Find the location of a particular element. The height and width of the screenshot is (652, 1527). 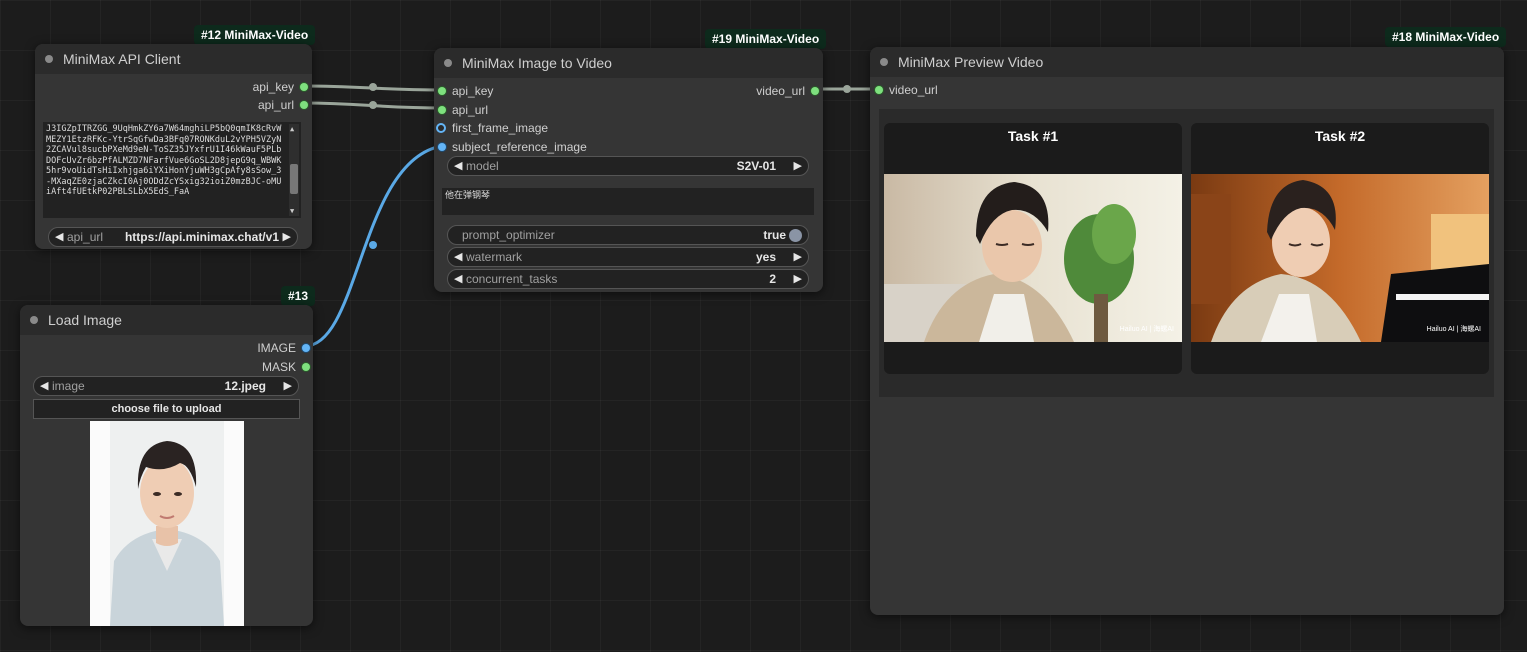

input-label: first_frame_image is located at coordinates (500, 128).